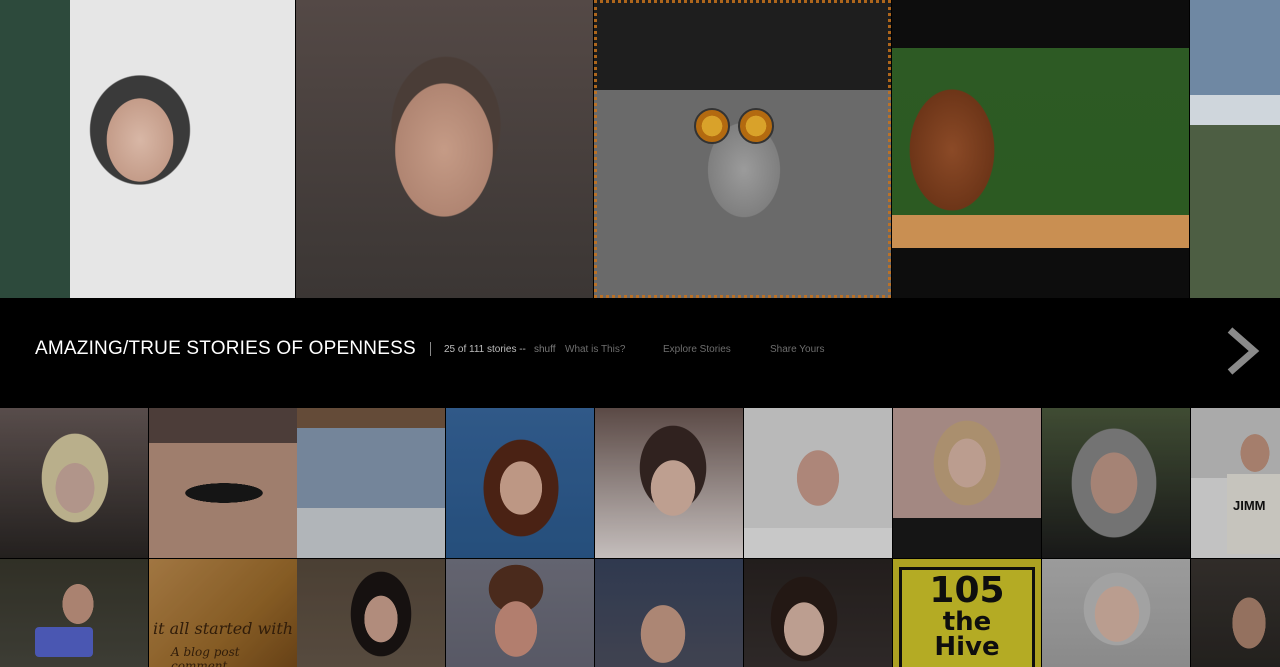 The width and height of the screenshot is (1280, 667). I want to click on camera-icon, so click(64, 642).